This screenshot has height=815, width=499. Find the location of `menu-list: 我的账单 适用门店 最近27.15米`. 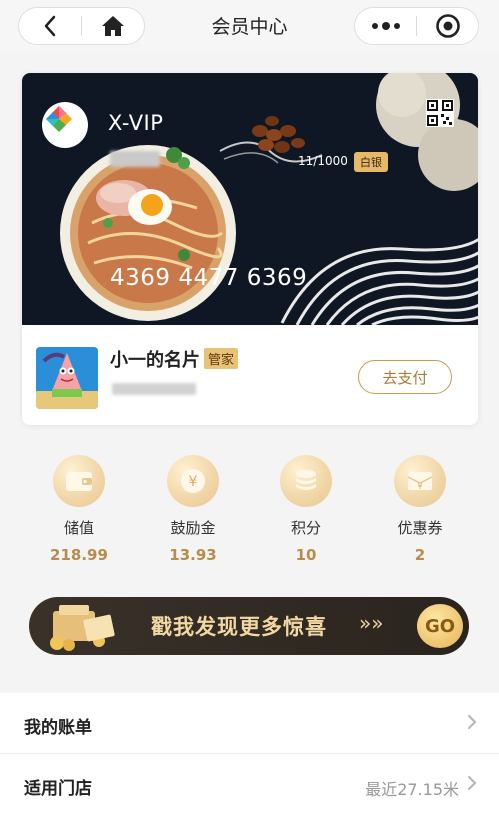

menu-list: 我的账单 适用门店 最近27.15米 is located at coordinates (249, 754).